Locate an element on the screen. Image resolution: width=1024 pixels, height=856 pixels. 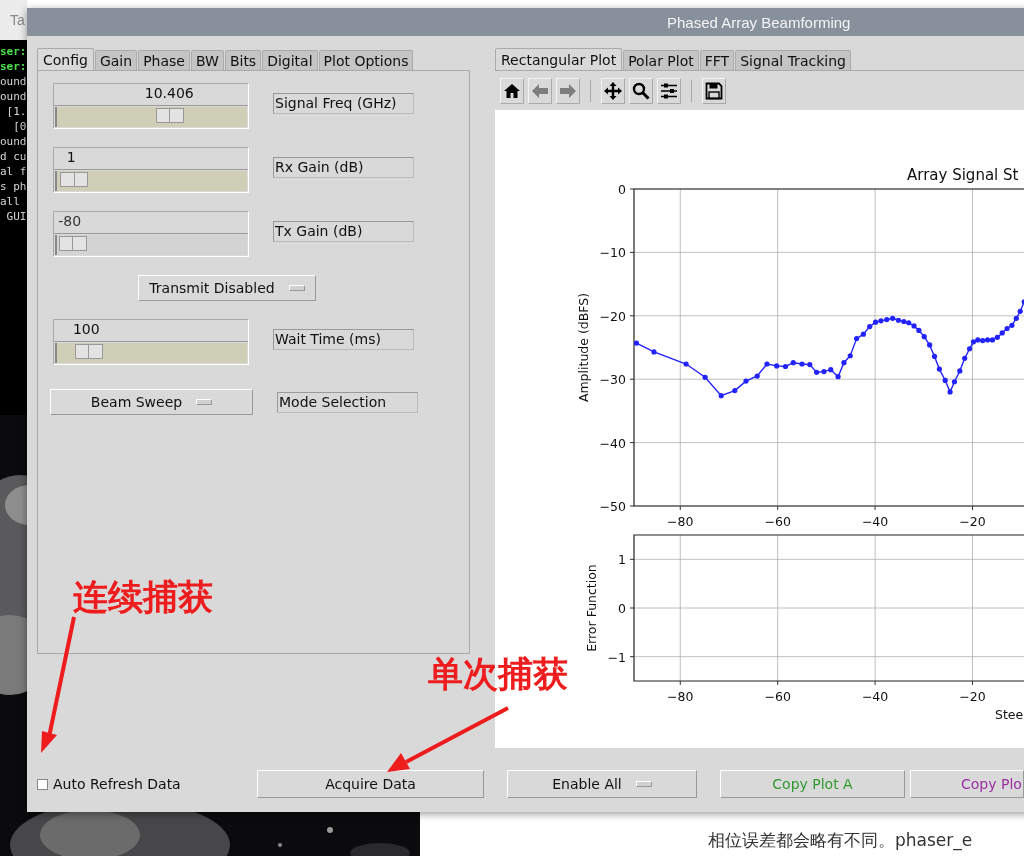
tick-label: −1 is located at coordinates (616, 657).